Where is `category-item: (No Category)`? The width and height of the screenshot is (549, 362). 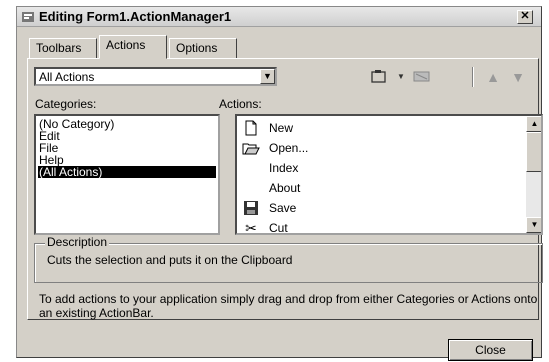 category-item: (No Category) is located at coordinates (127, 124).